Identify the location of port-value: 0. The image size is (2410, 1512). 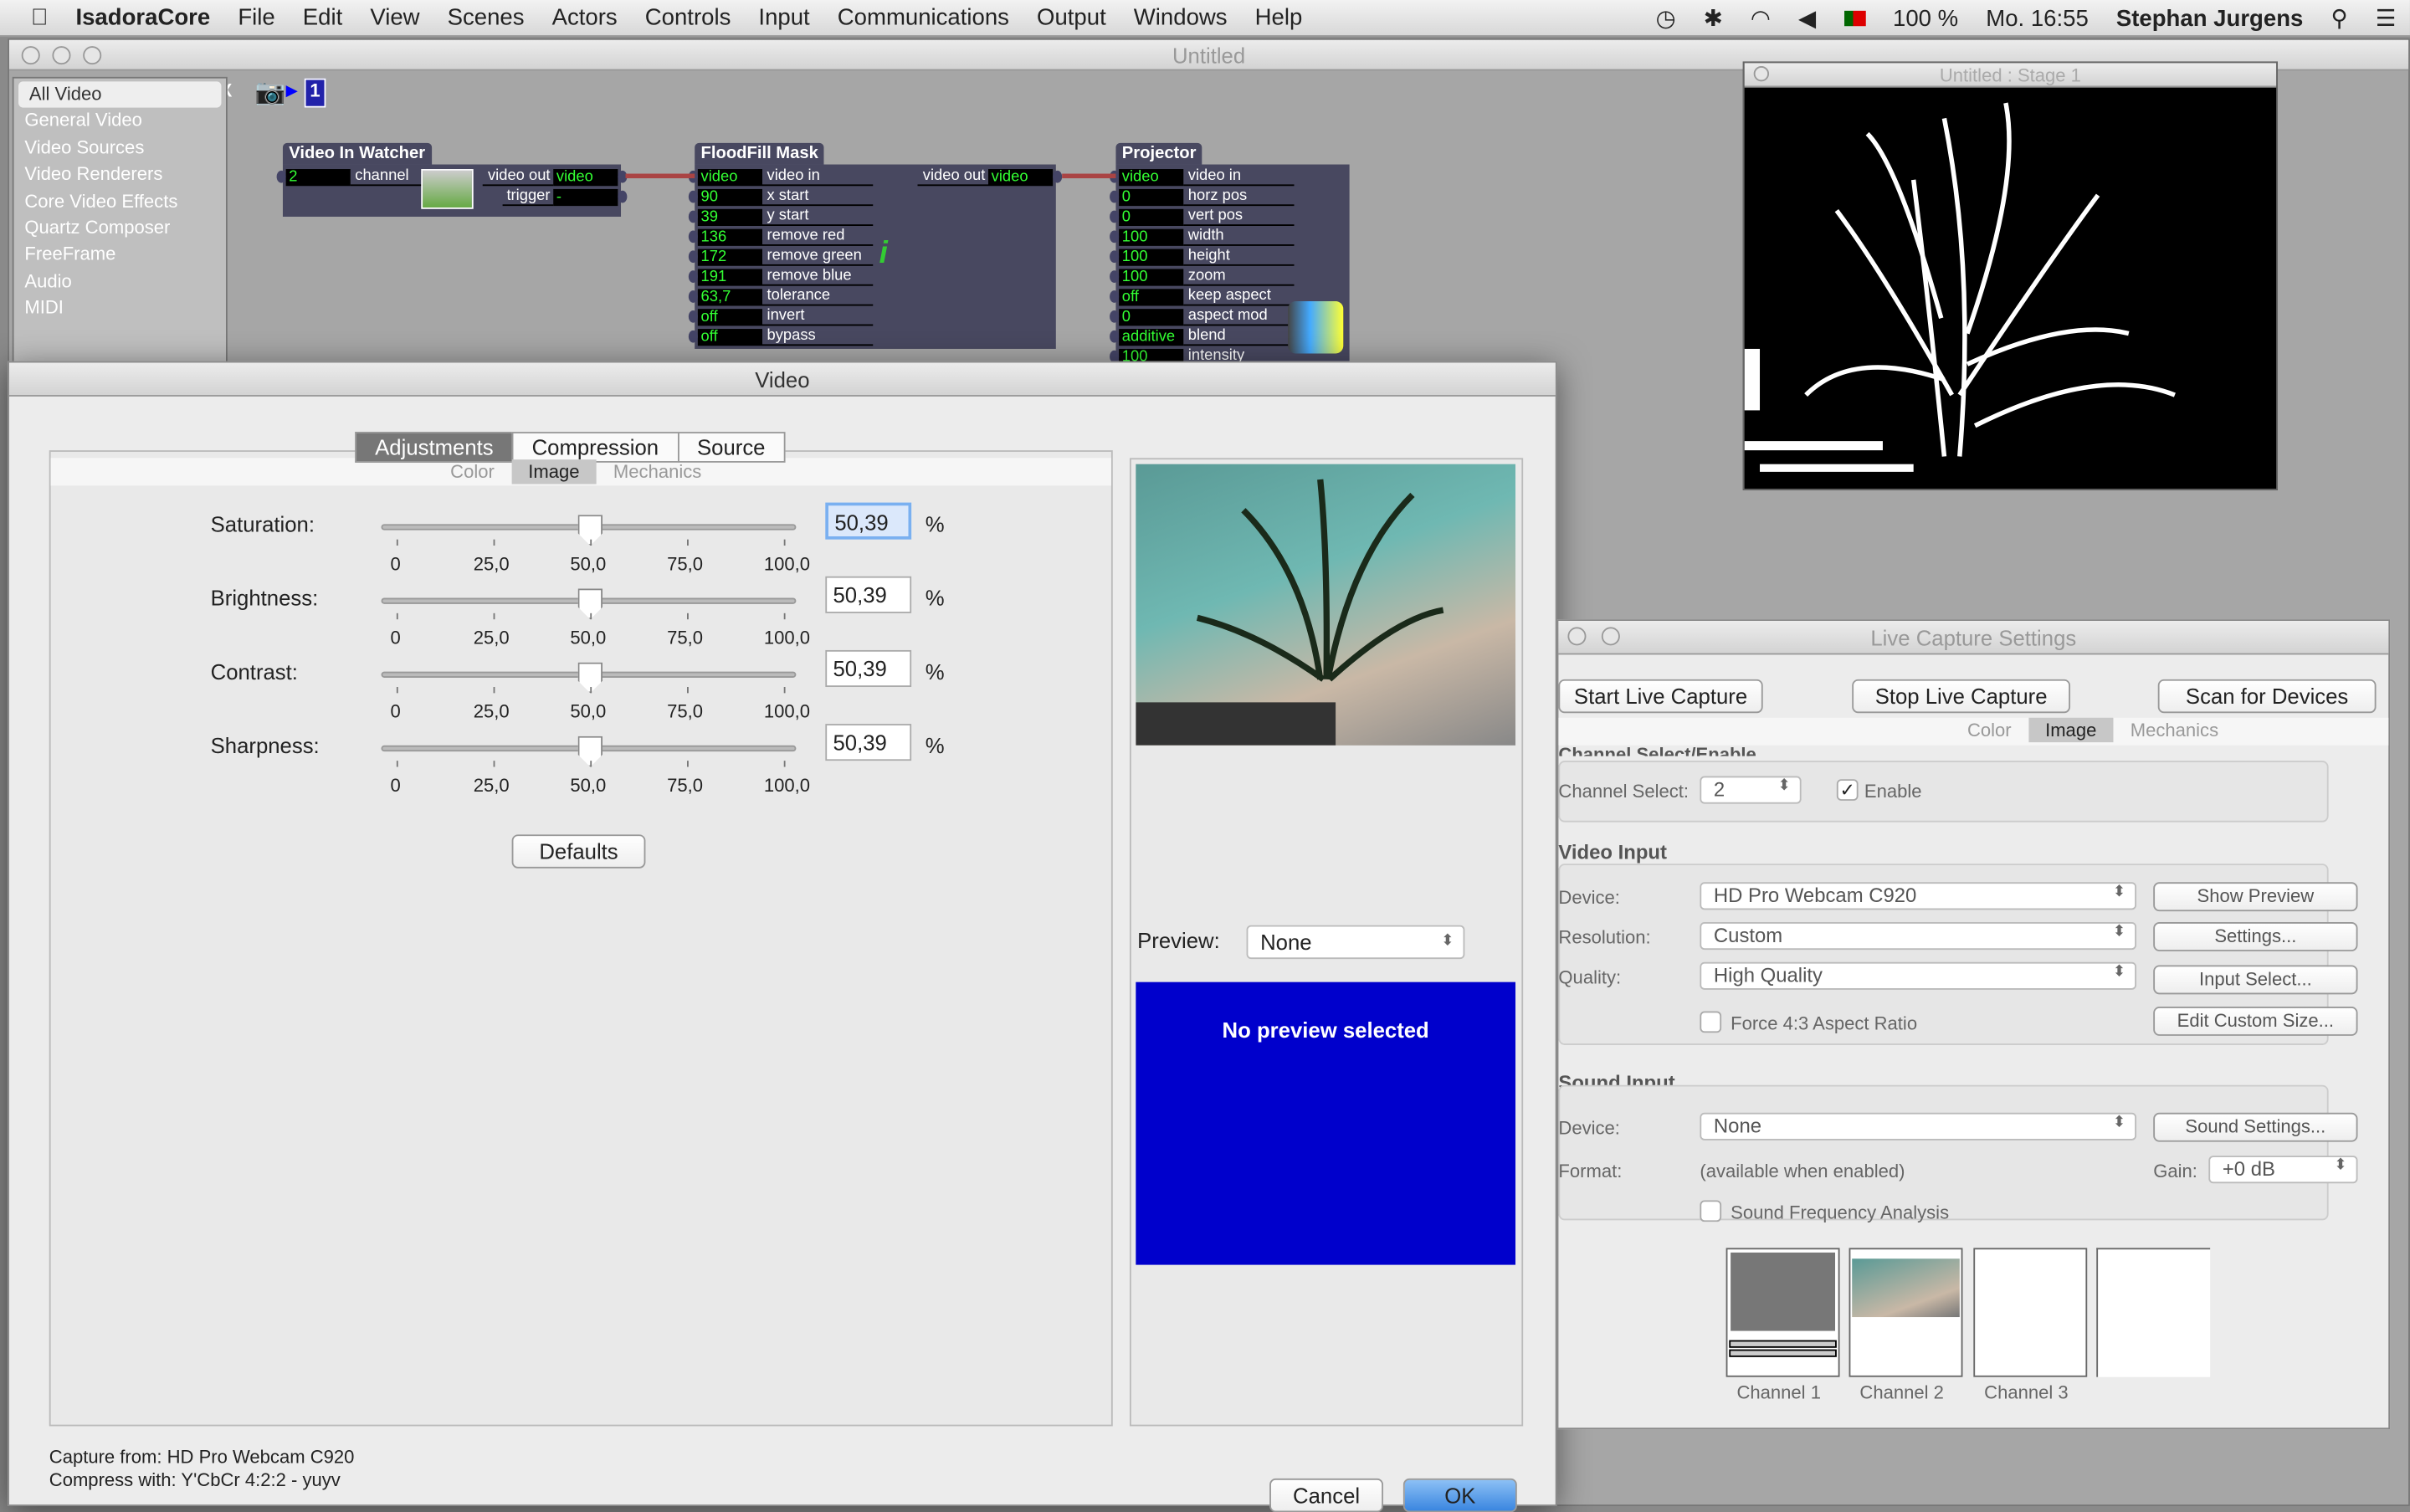
(1151, 196).